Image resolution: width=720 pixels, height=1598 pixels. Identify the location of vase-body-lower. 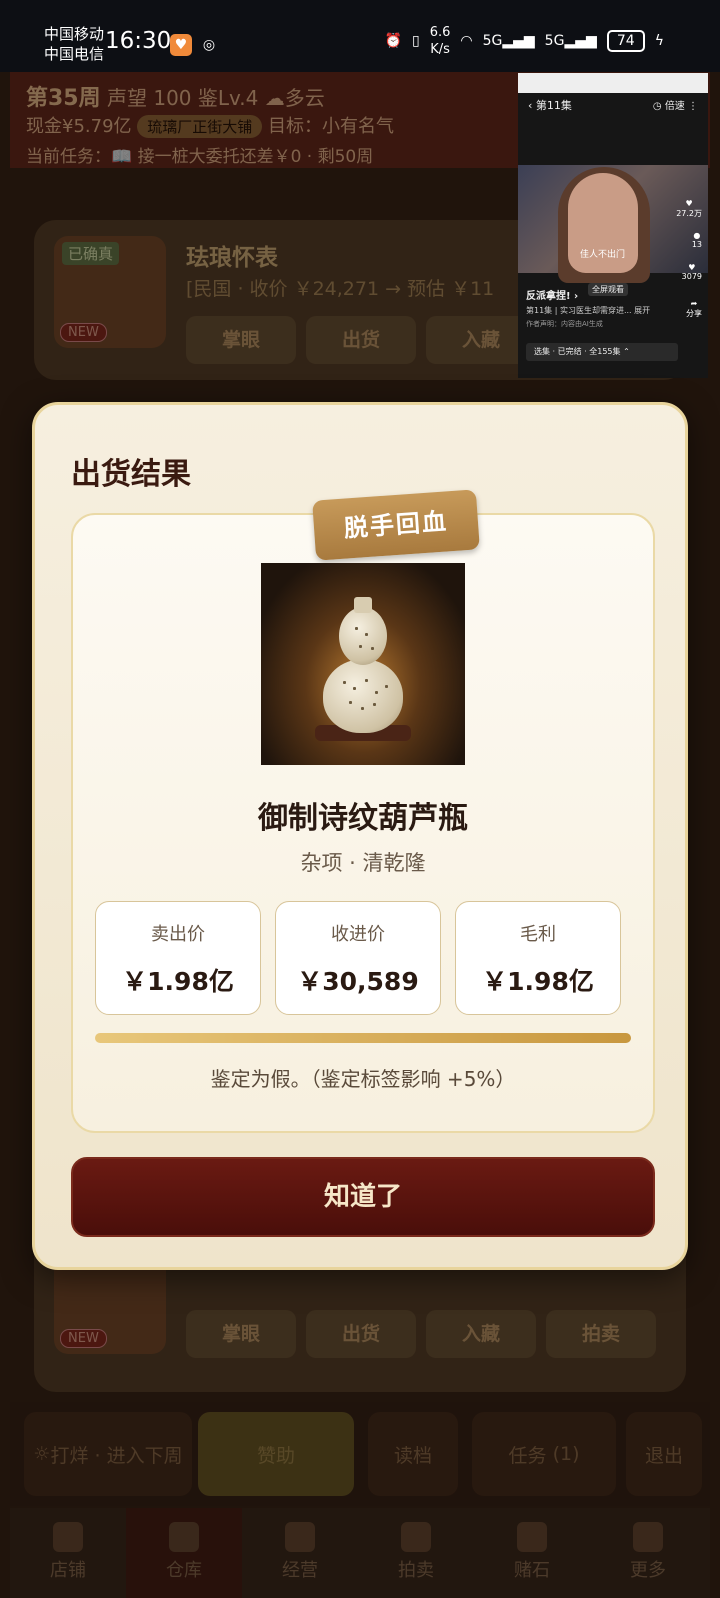
(363, 696).